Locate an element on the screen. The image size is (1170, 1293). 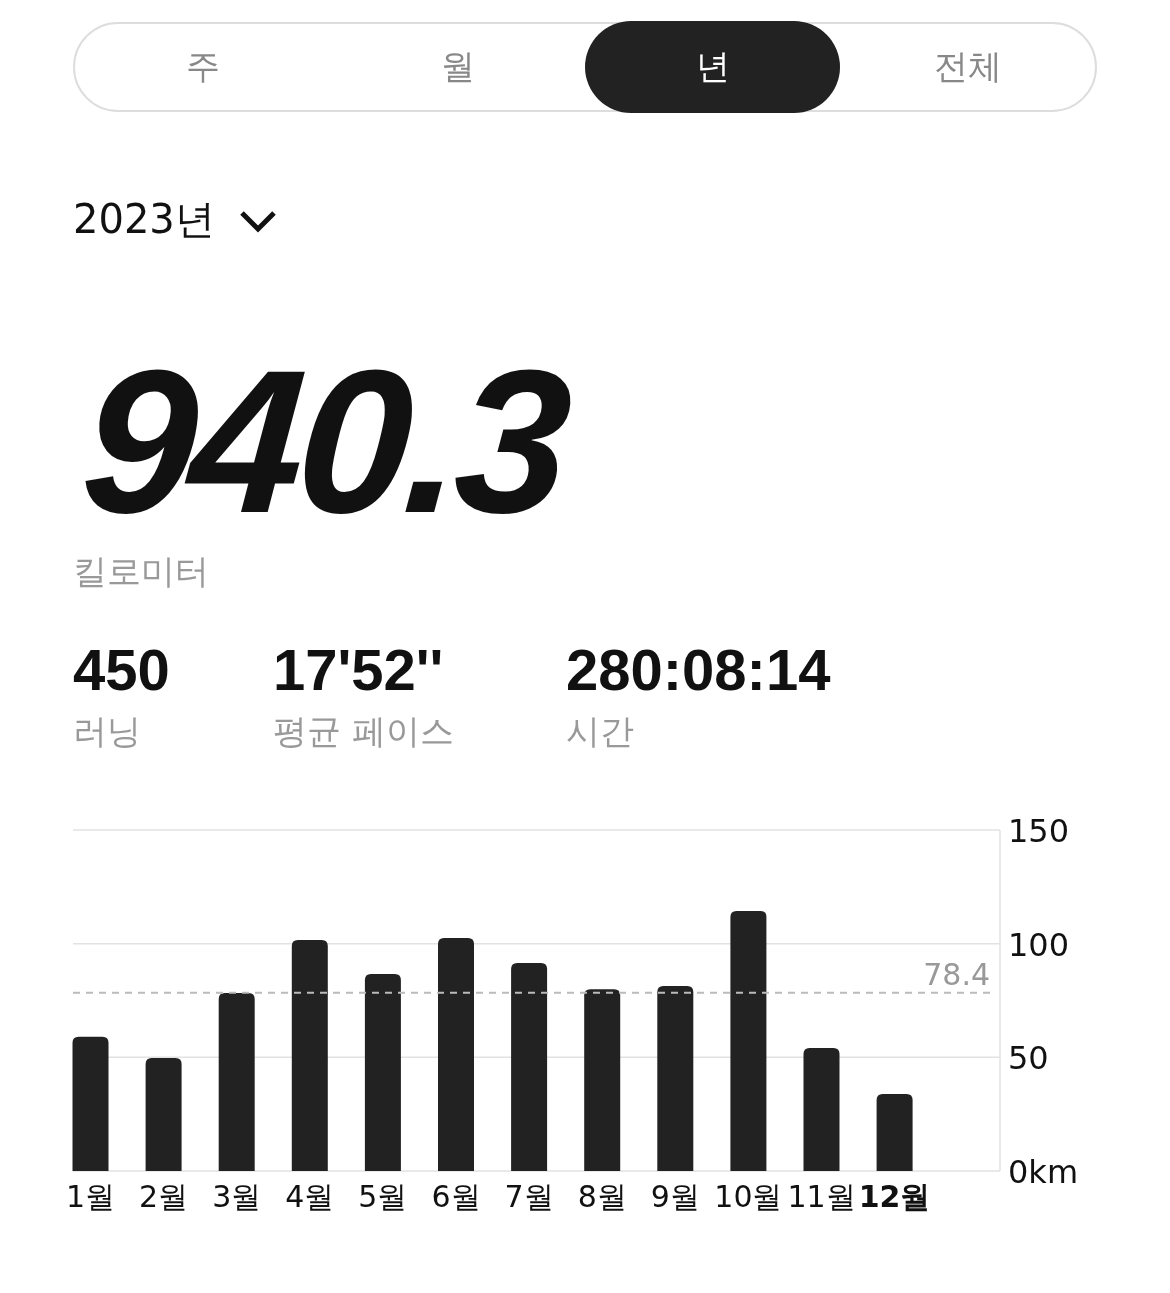
average-label: 78.4 is located at coordinates (956, 974).